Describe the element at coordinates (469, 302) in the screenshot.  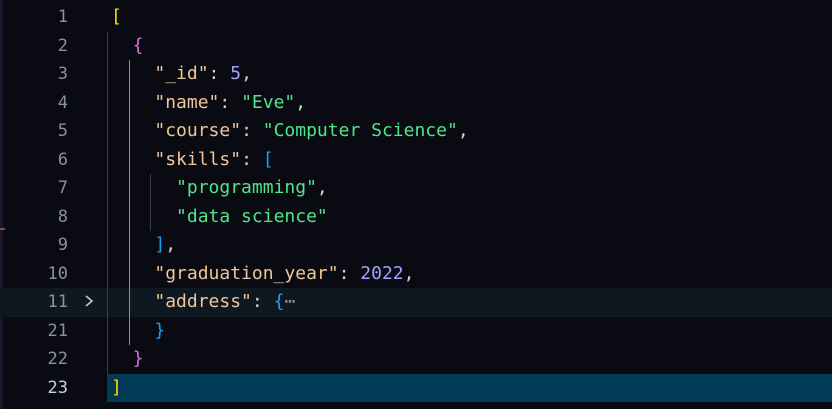
I see `code-text: "address": {⋯` at that location.